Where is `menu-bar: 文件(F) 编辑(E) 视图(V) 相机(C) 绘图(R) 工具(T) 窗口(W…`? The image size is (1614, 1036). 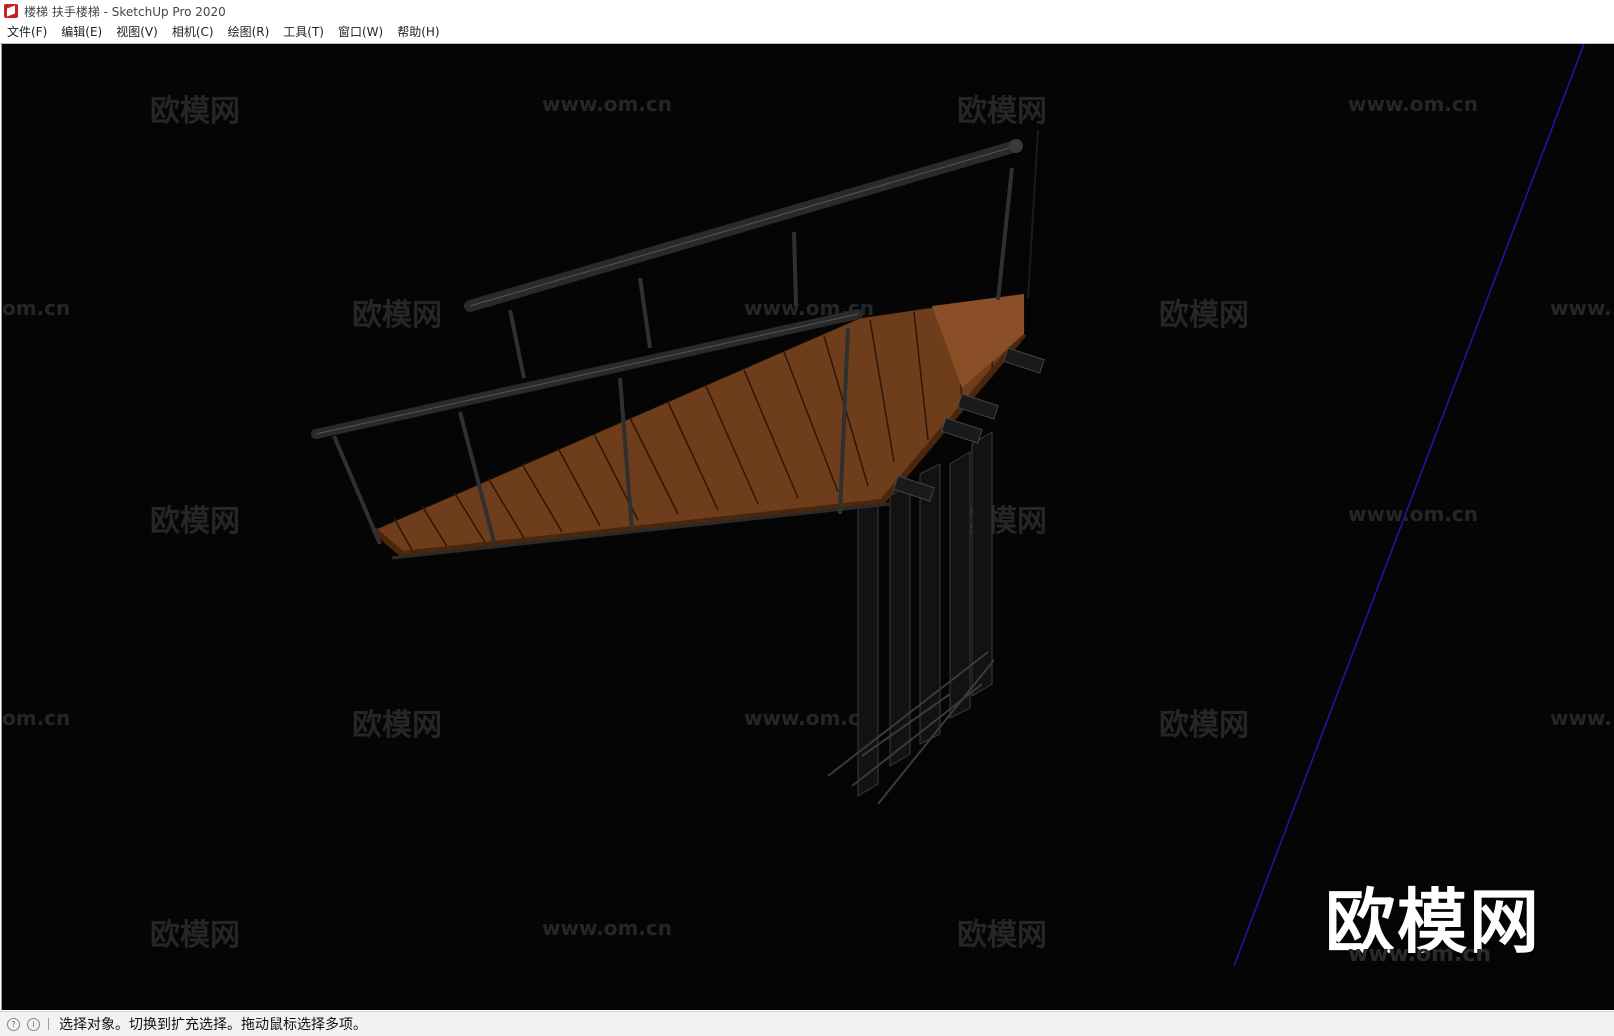 menu-bar: 文件(F) 编辑(E) 视图(V) 相机(C) 绘图(R) 工具(T) 窗口(W… is located at coordinates (807, 33).